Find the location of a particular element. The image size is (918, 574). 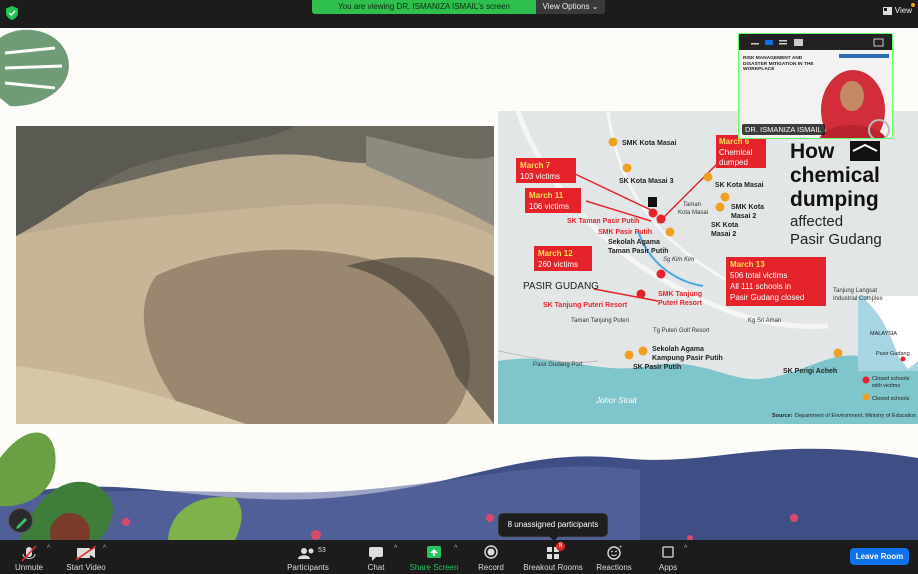

reactions-label: Reactions is located at coordinates (614, 567).